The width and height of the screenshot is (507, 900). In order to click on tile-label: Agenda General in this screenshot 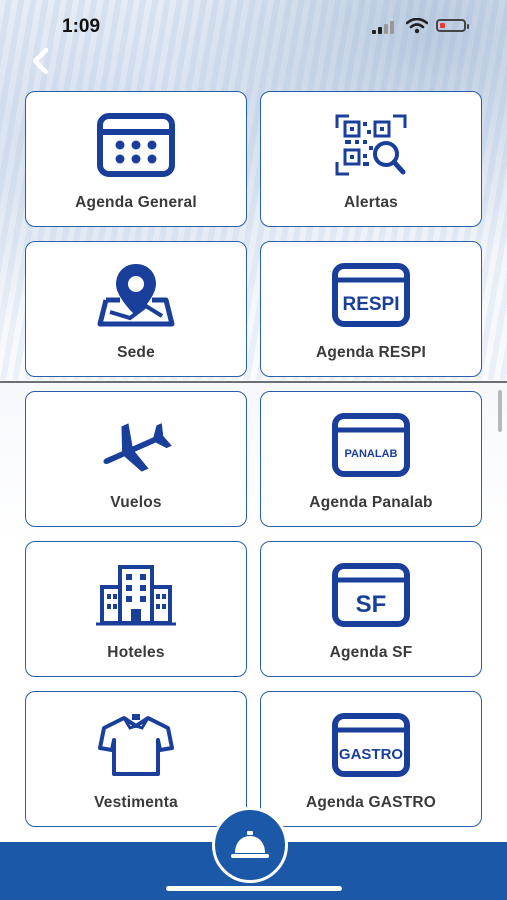, I will do `click(136, 202)`.